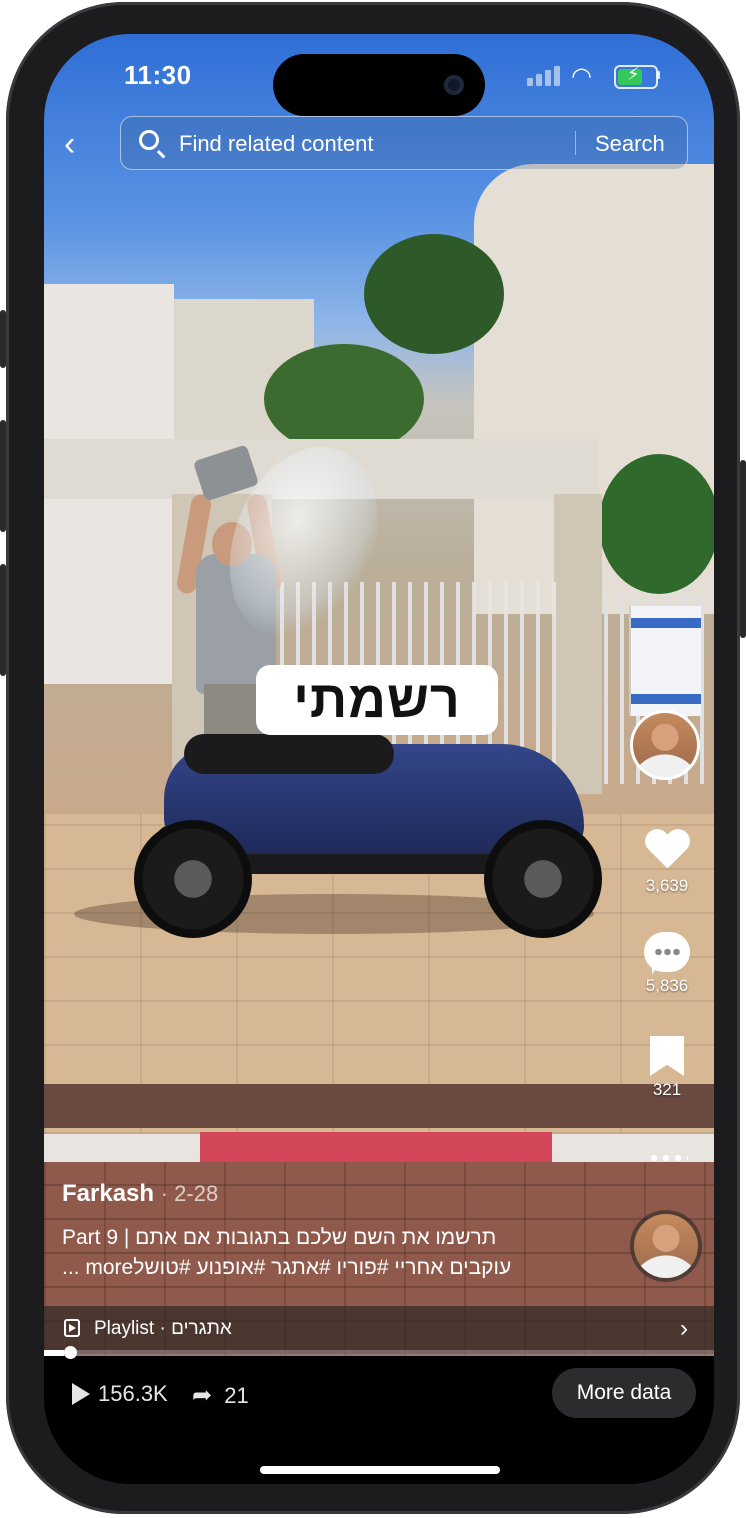 The width and height of the screenshot is (746, 1518). Describe the element at coordinates (54, 1353) in the screenshot. I see `progress-fill` at that location.